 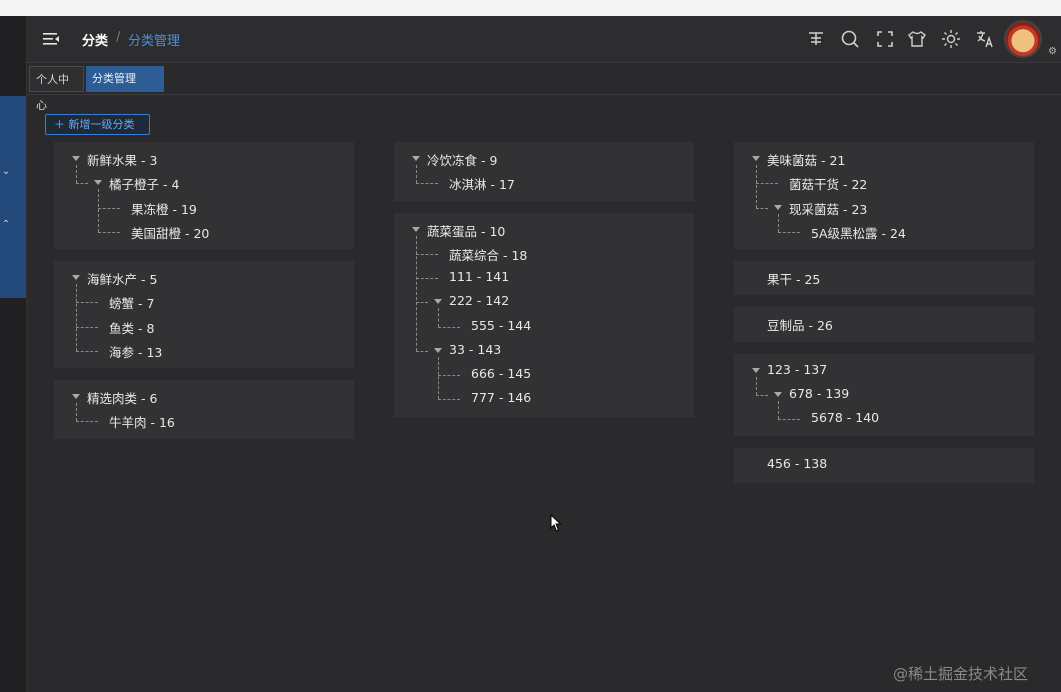 I want to click on fullscreen-icon, so click(x=885, y=39).